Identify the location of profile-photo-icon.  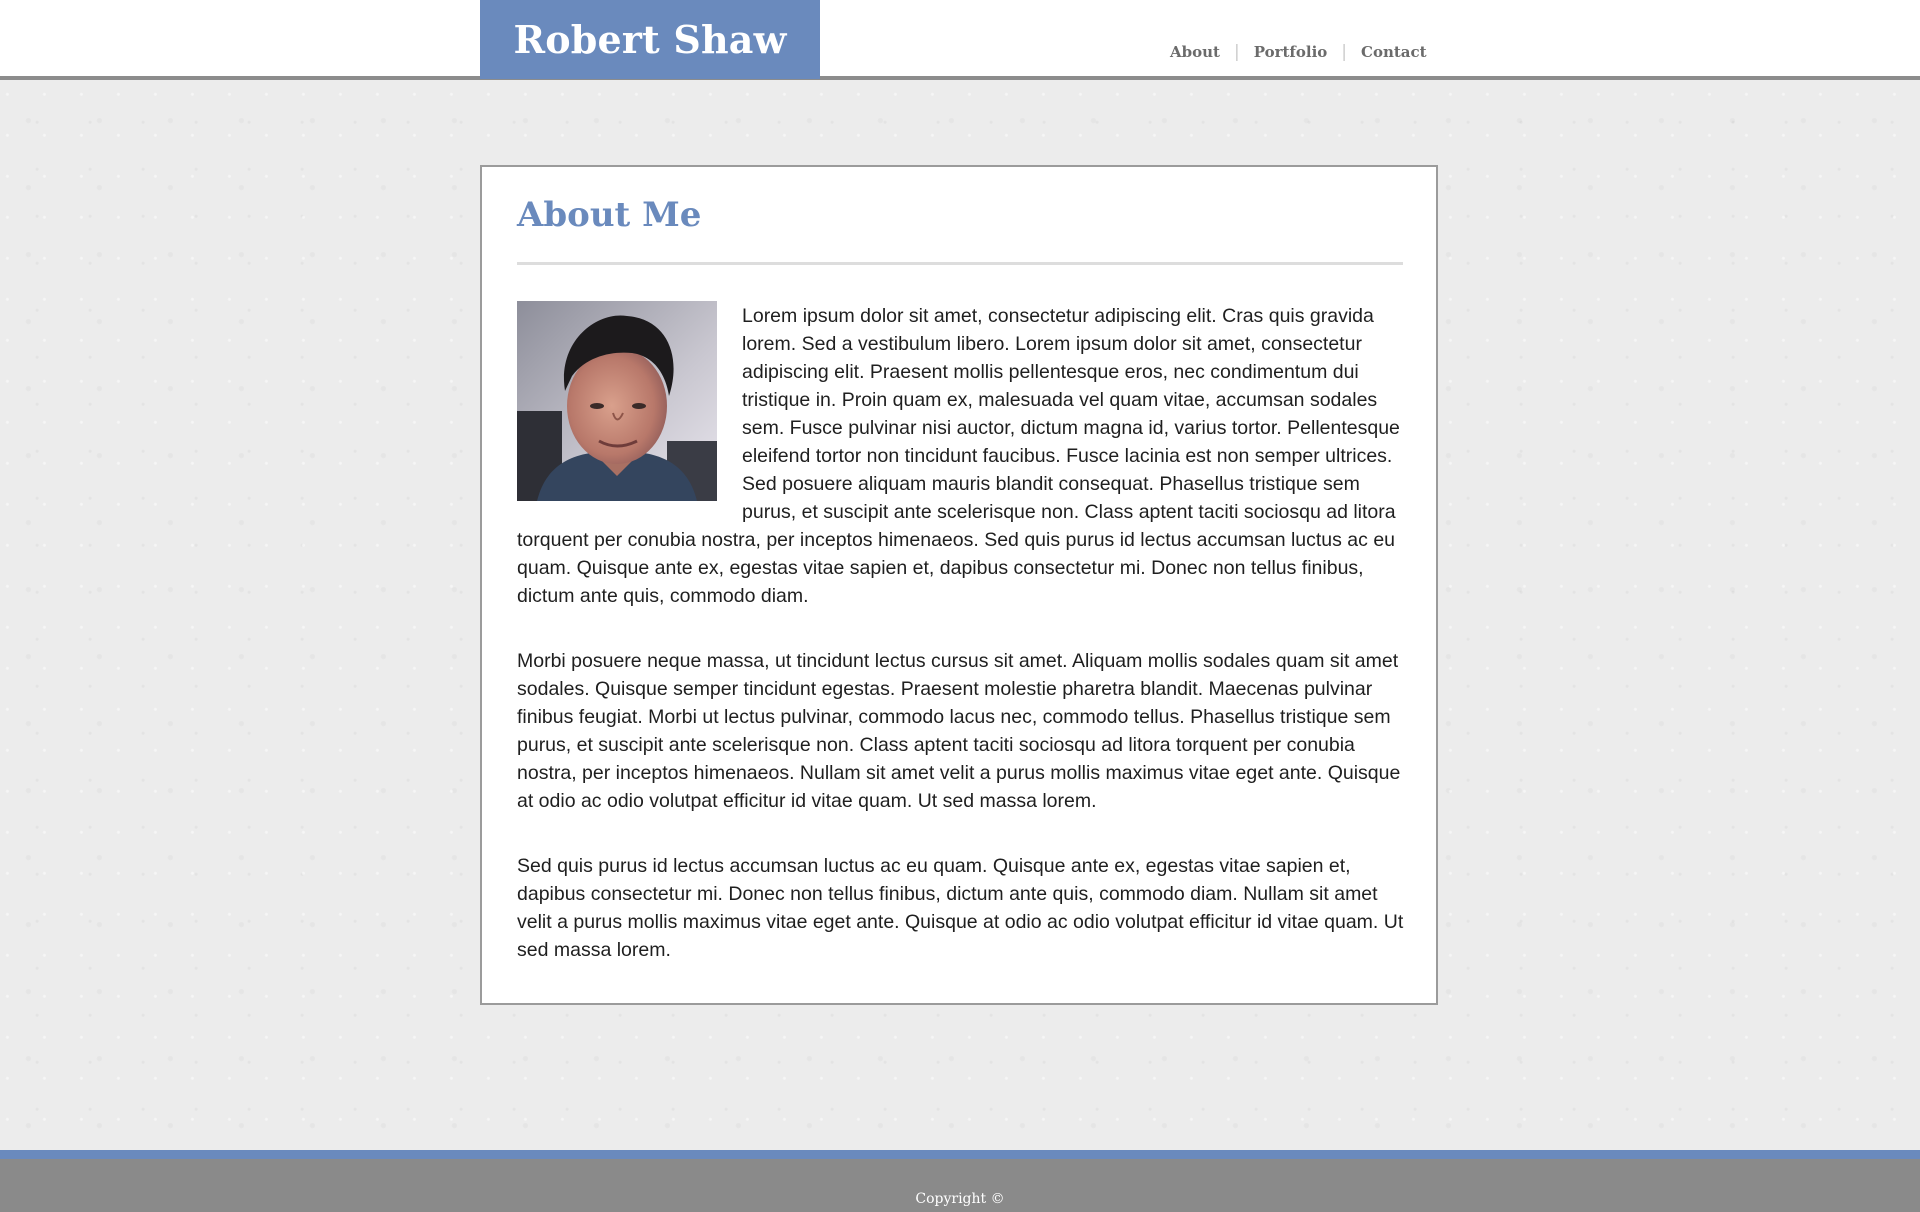
(617, 401).